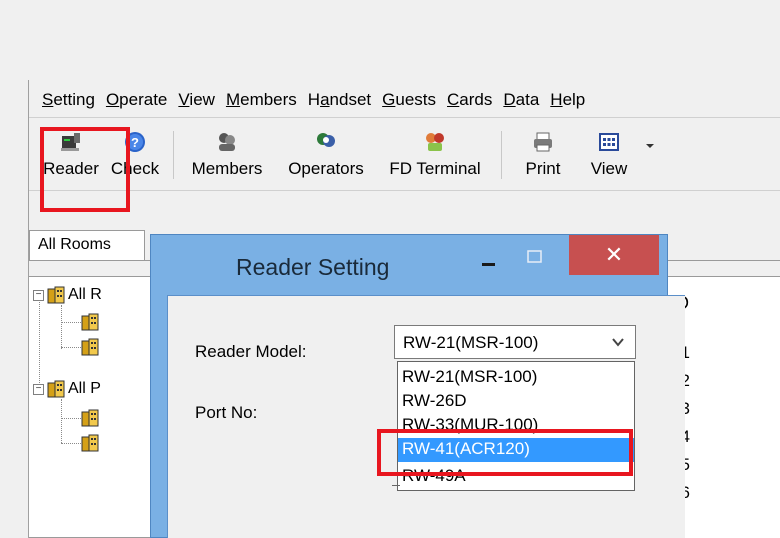  I want to click on chevron-down-icon, so click(618, 342).